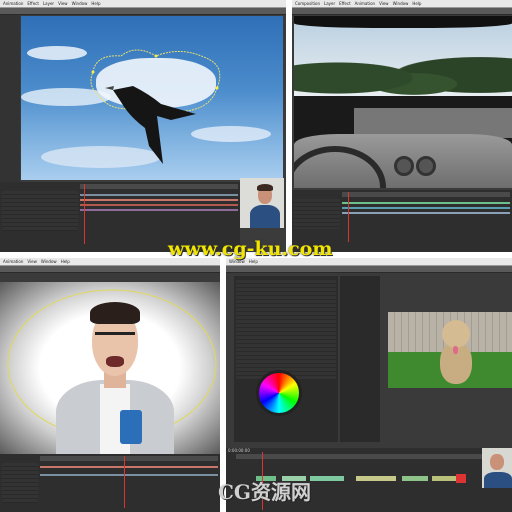 This screenshot has height=512, width=512. I want to click on effect-controls-panel, so click(286, 359).